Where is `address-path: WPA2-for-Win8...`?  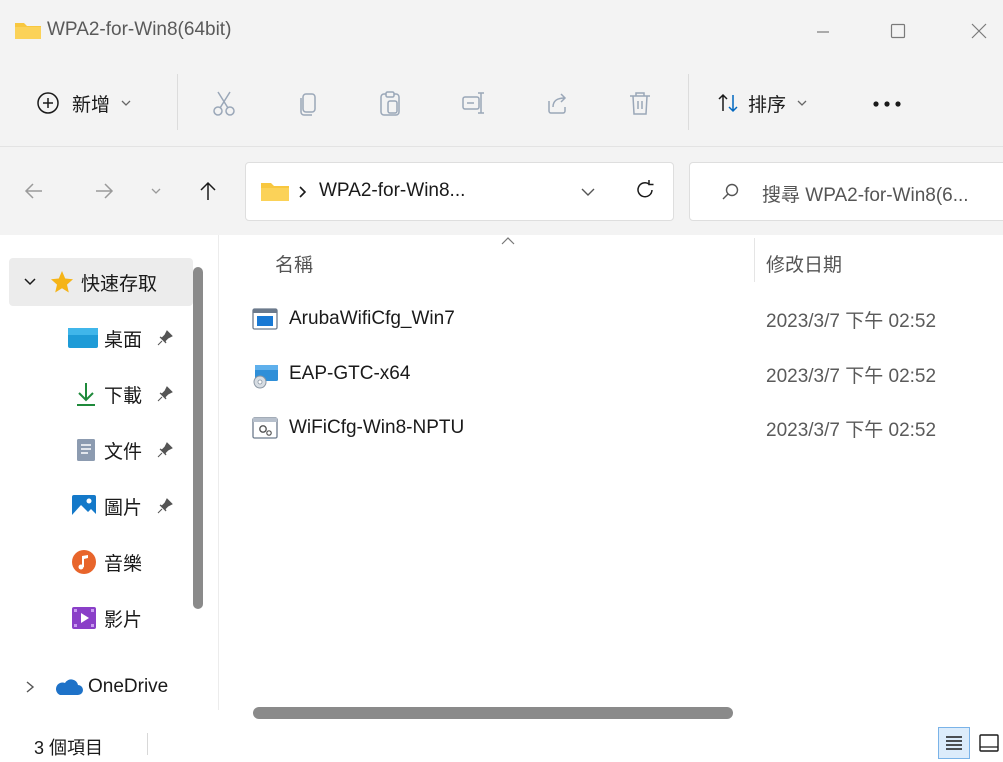 address-path: WPA2-for-Win8... is located at coordinates (392, 191).